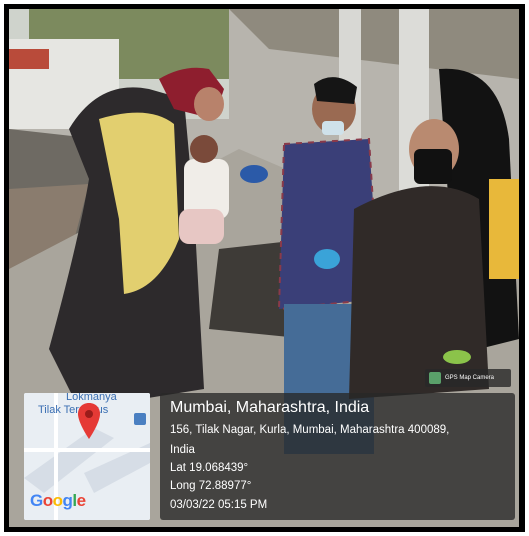 The height and width of the screenshot is (536, 529). I want to click on location-country: India, so click(182, 450).